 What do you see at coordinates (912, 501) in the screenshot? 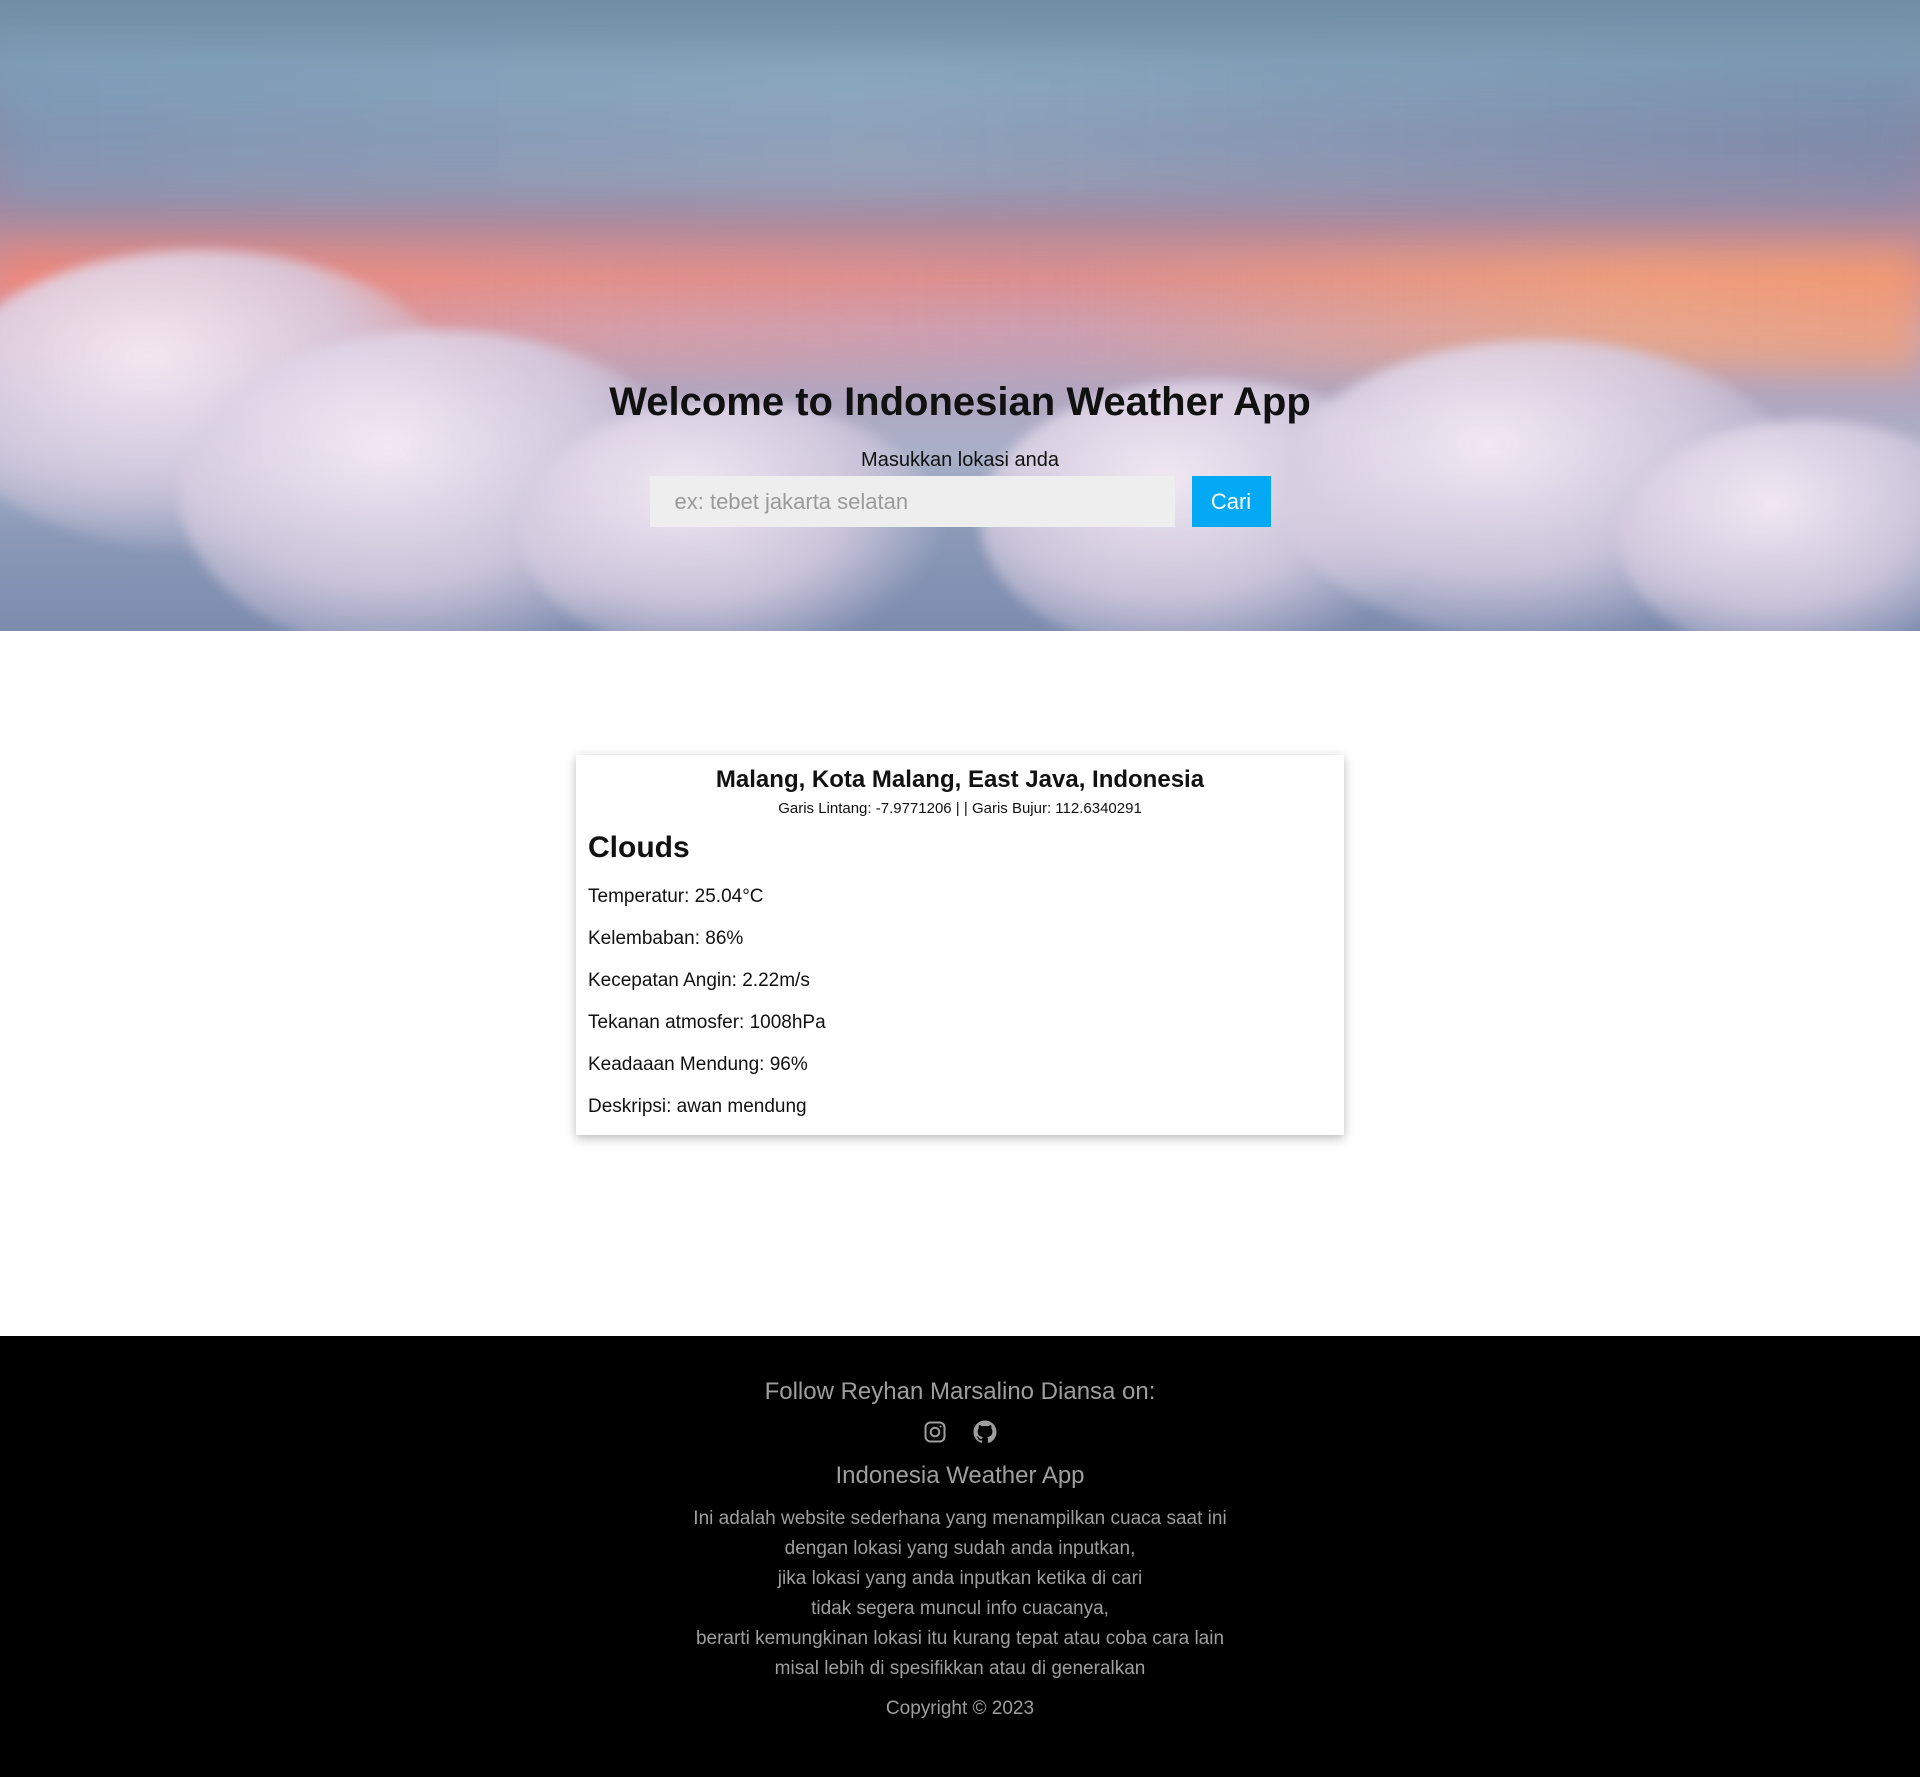
I see `location-search-input` at bounding box center [912, 501].